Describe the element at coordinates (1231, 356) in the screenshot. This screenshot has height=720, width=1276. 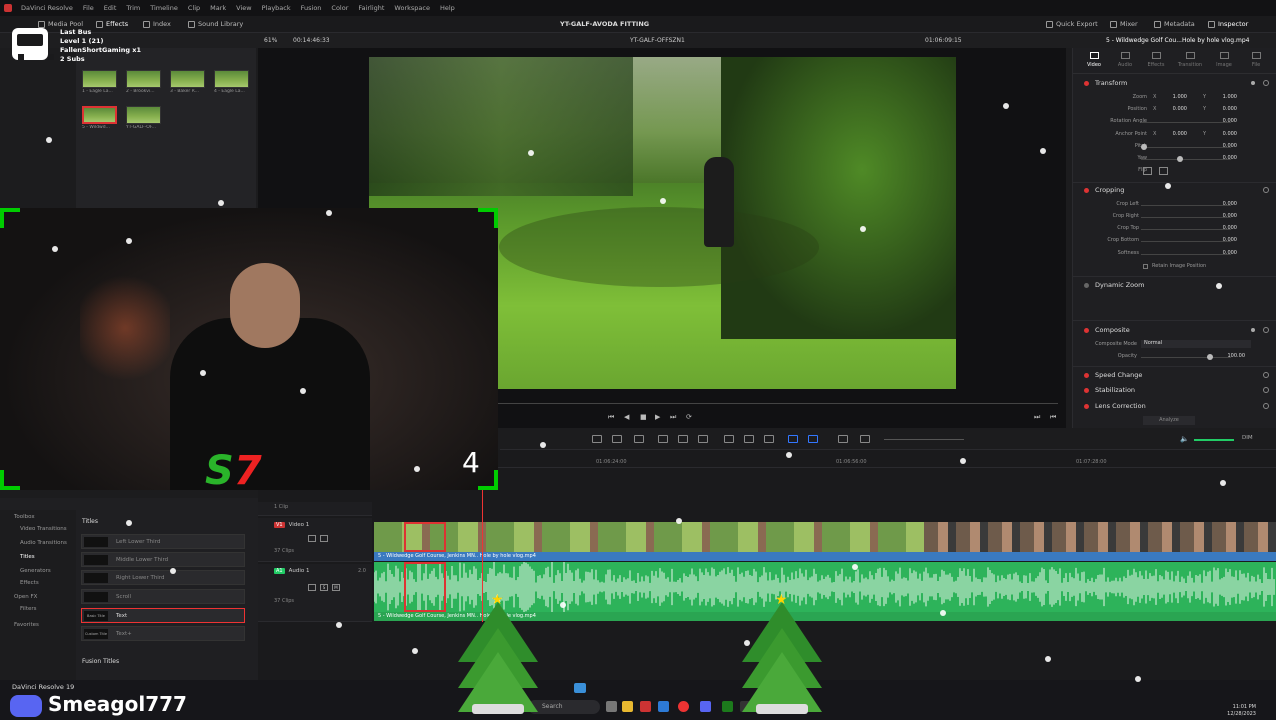
I see `opacity-value: 100.00` at that location.